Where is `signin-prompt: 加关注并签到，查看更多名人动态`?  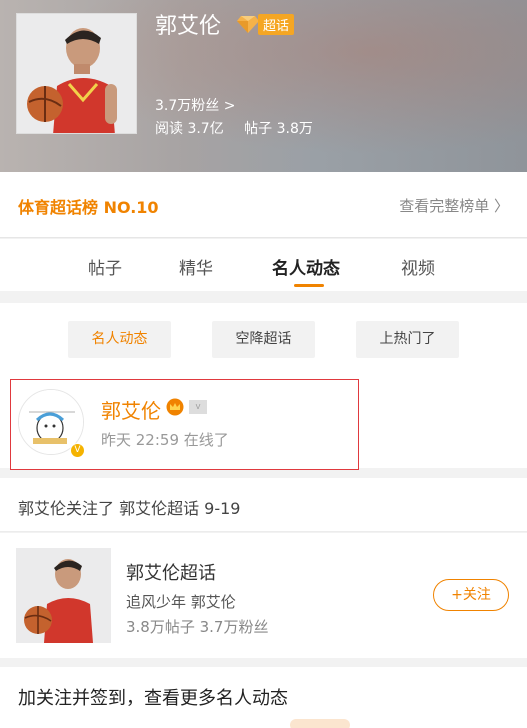 signin-prompt: 加关注并签到，查看更多名人动态 is located at coordinates (263, 697).